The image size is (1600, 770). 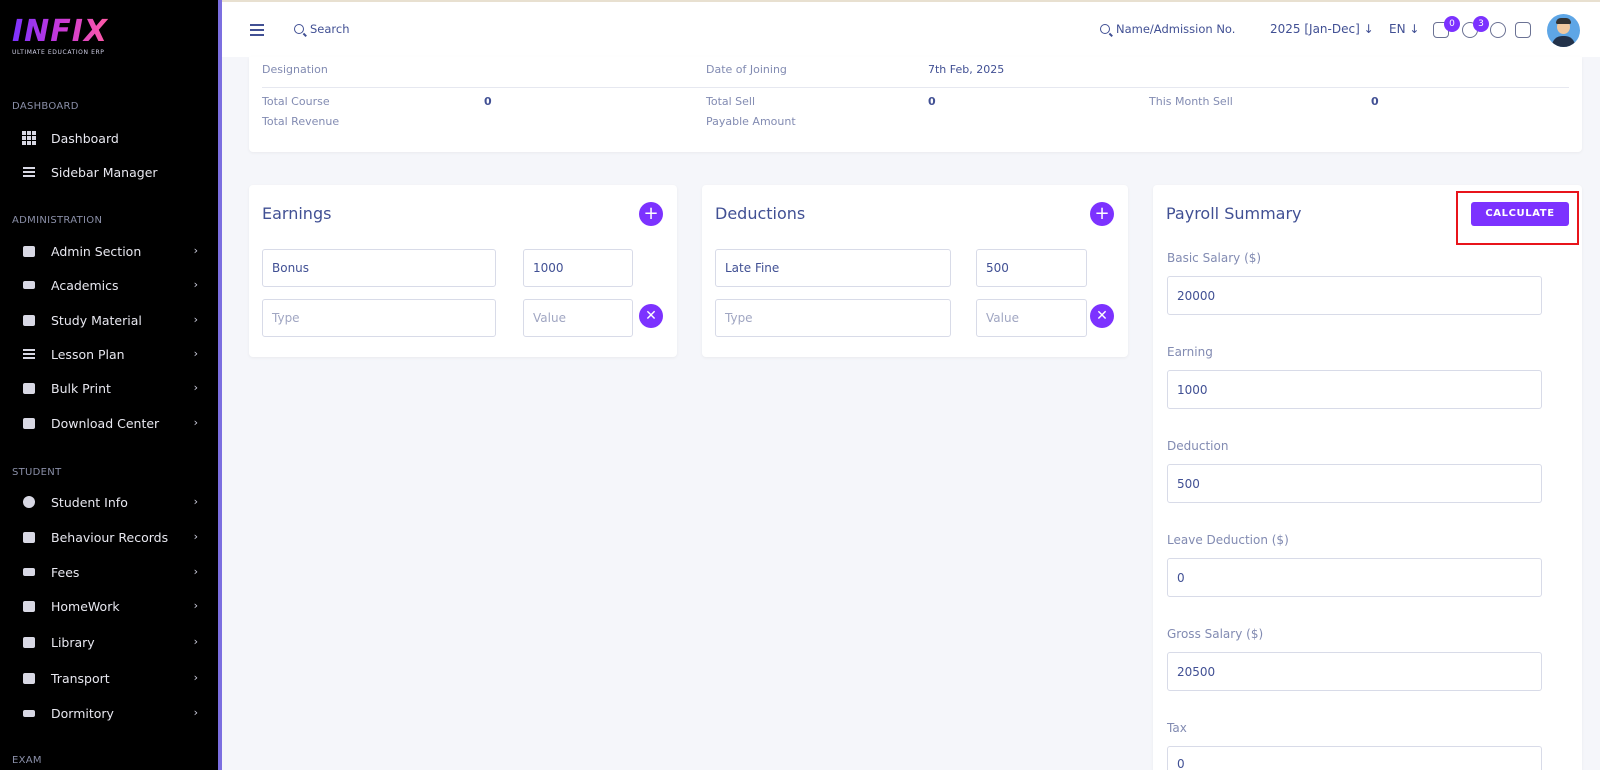 I want to click on earning-value-input-empty: Value, so click(x=578, y=318).